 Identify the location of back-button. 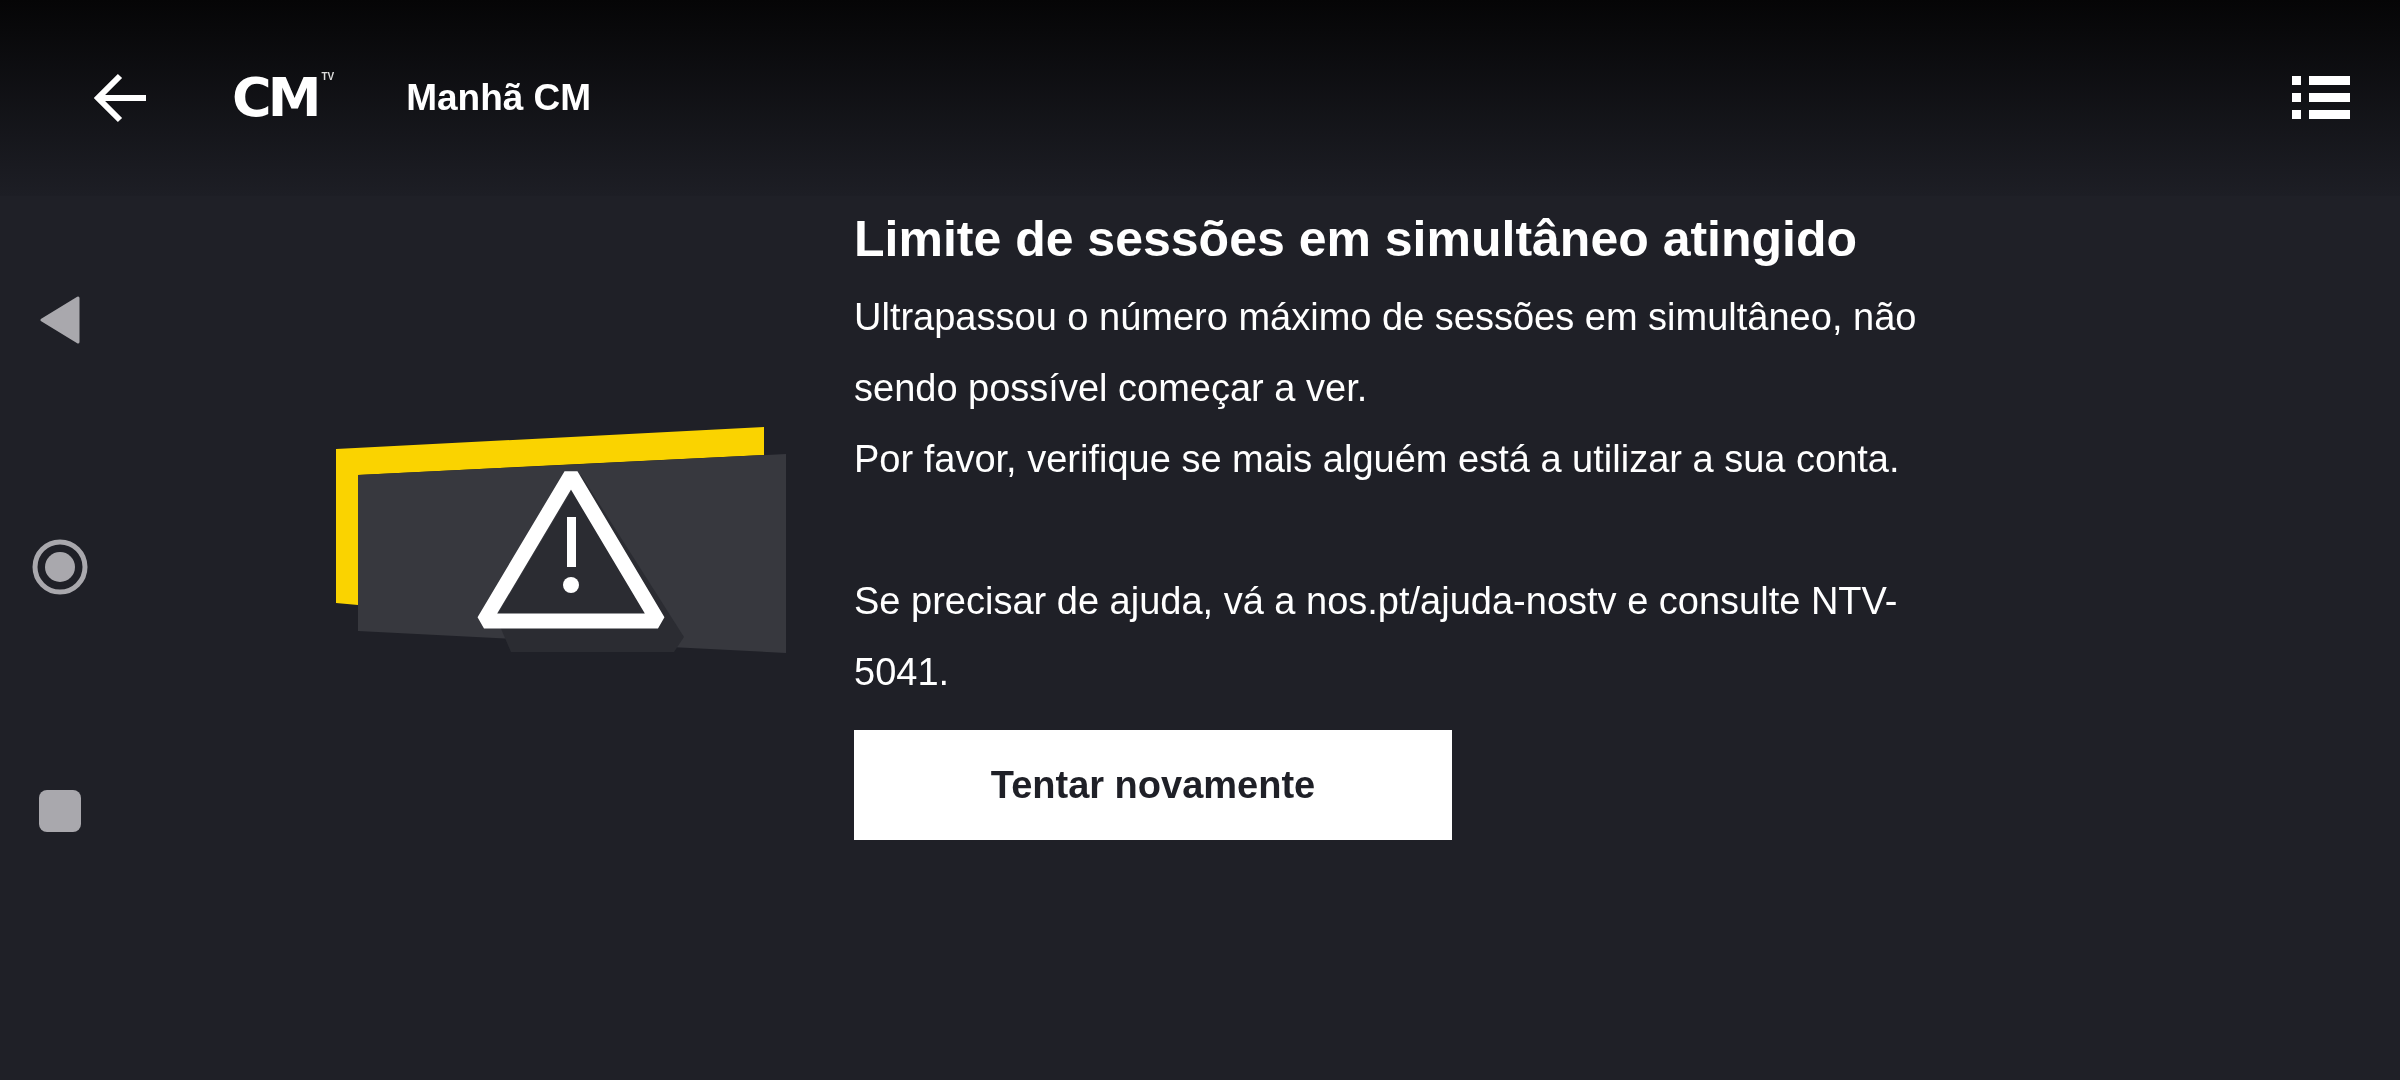
(121, 98).